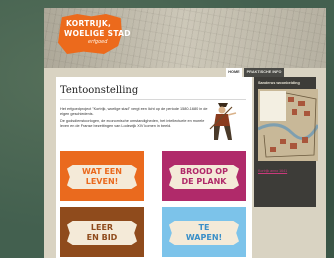 This screenshot has height=258, width=334. Describe the element at coordinates (102, 237) in the screenshot. I see `tile-line-2: EN BID` at that location.